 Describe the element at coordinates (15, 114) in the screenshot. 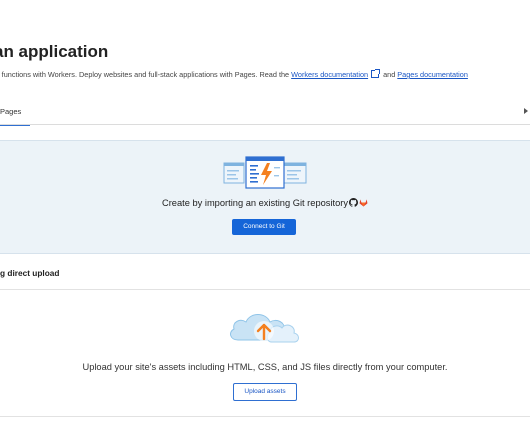

I see `tab-pages: Pages` at that location.